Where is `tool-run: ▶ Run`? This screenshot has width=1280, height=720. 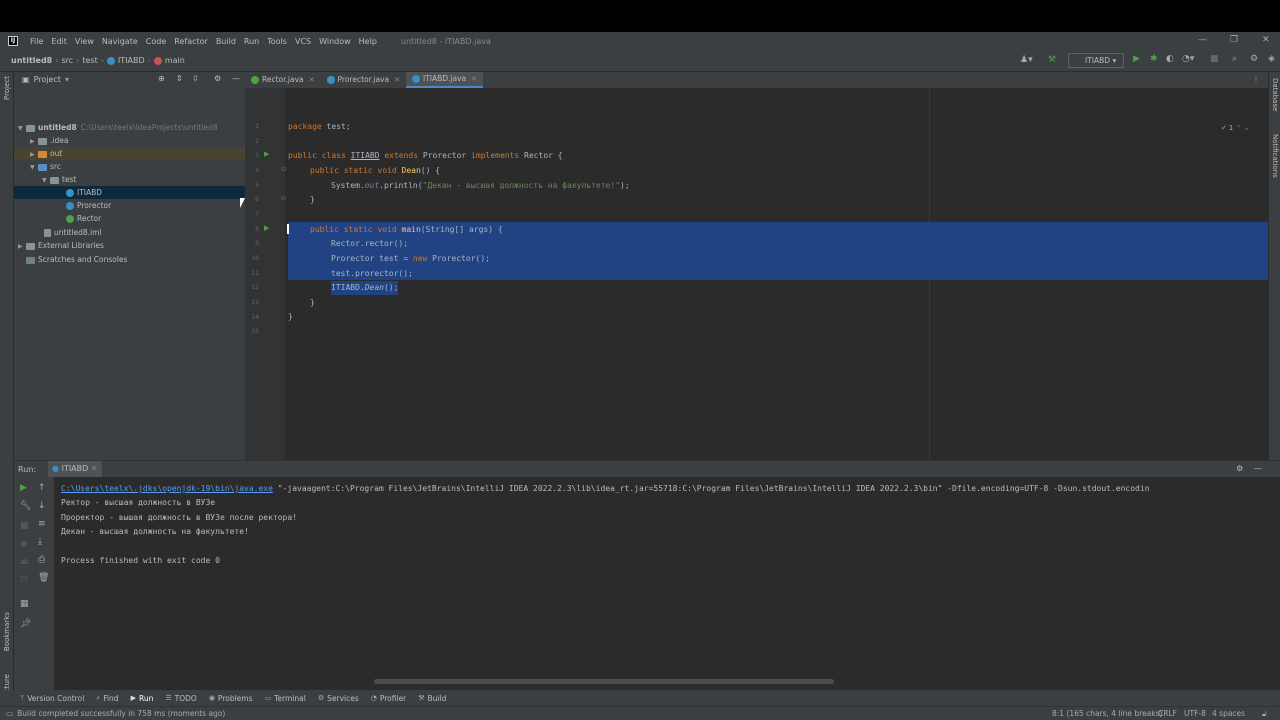
tool-run: ▶ Run is located at coordinates (142, 698).